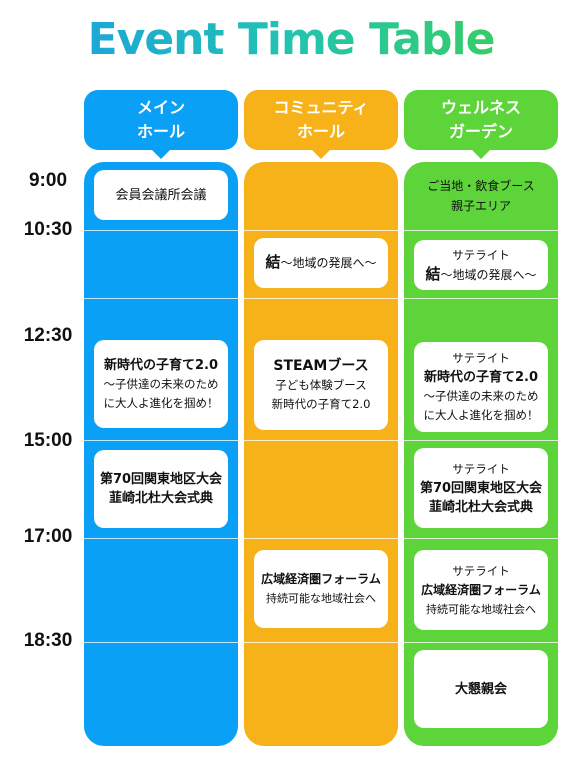  I want to click on event-card-sat-musubi: サテライト 結～地域の発展へ～, so click(481, 265).